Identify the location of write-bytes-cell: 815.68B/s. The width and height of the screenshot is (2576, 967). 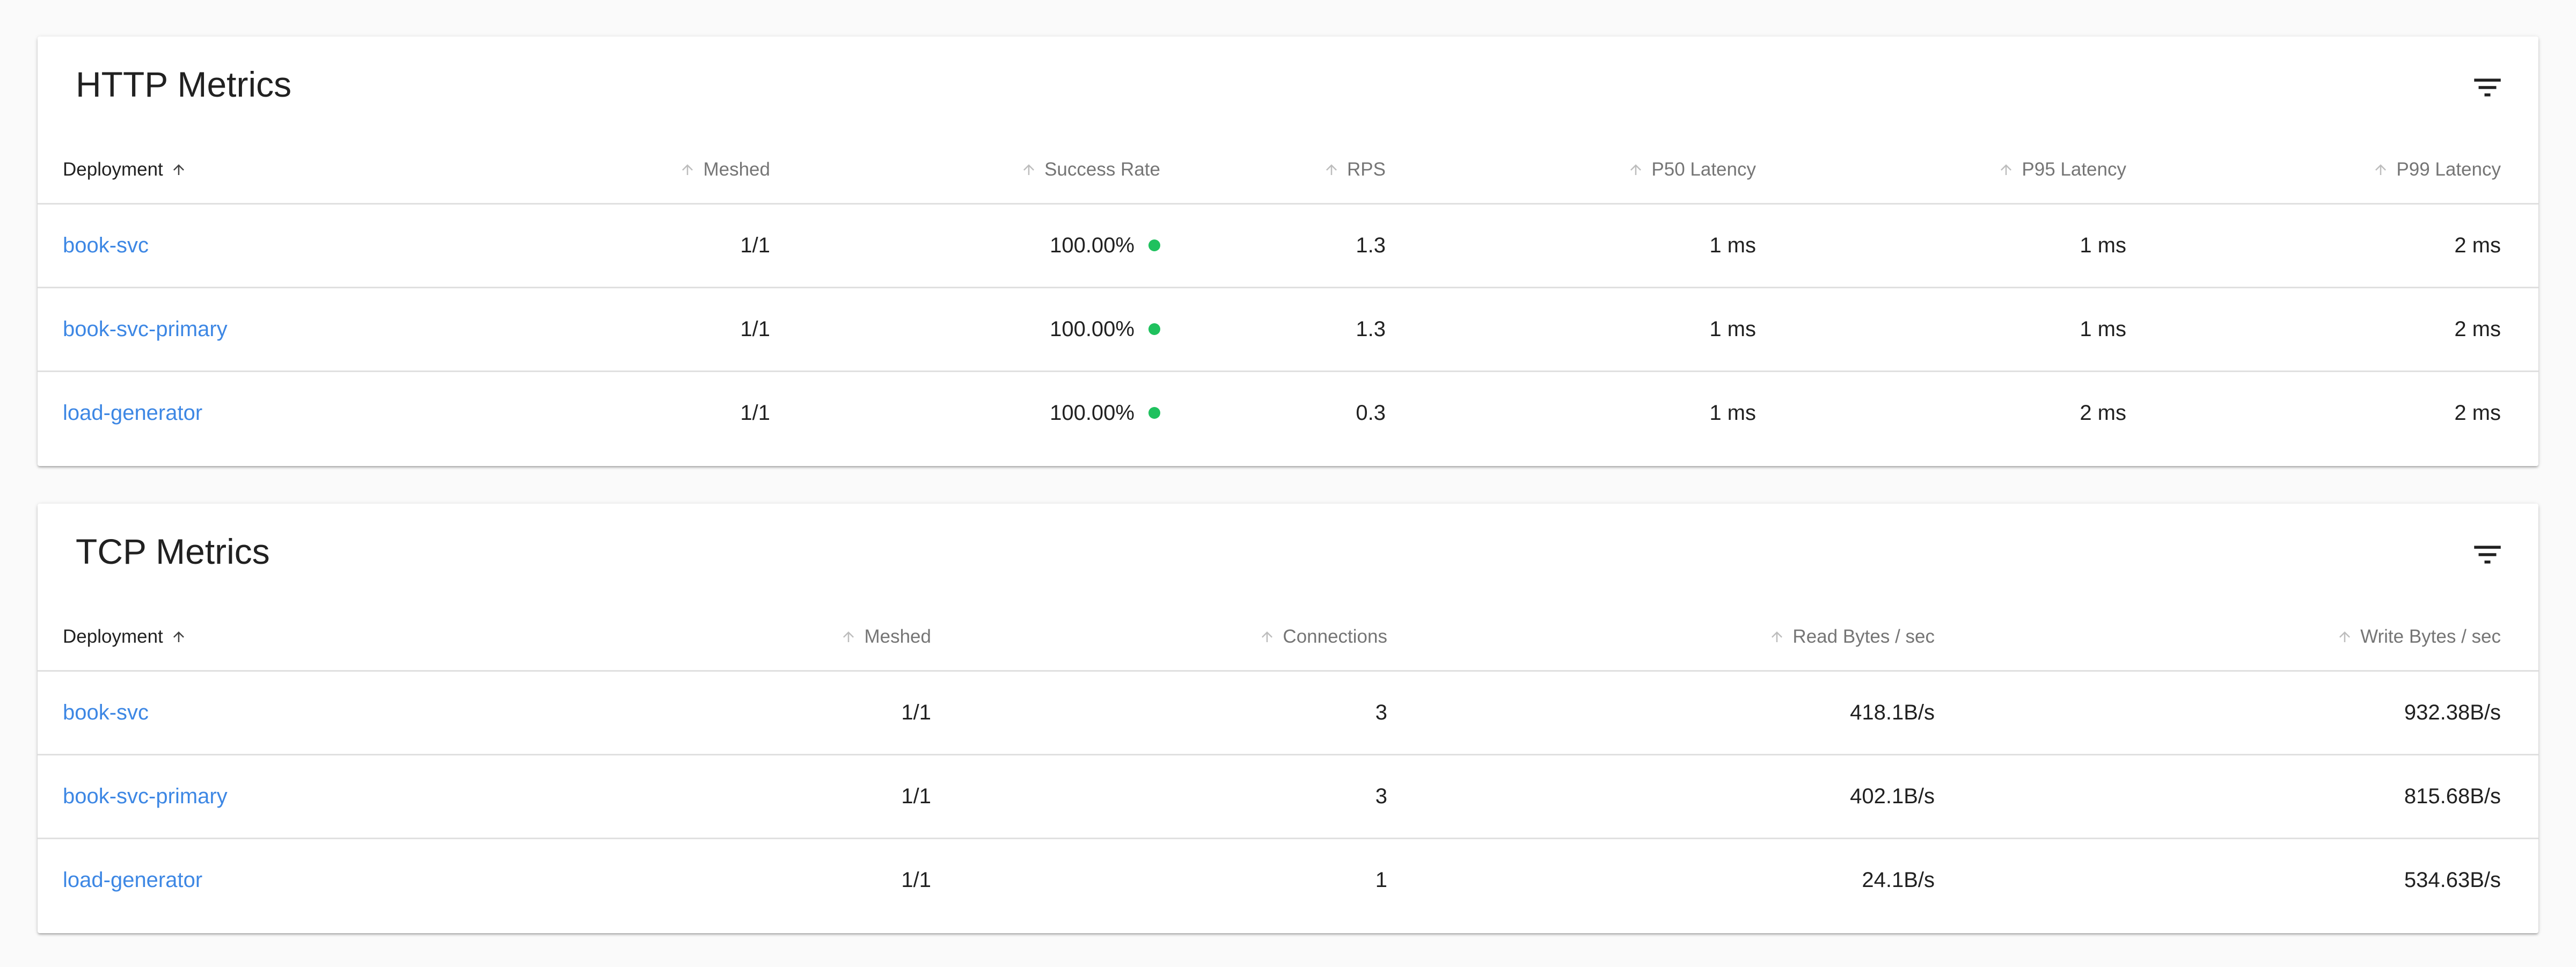
(2255, 796).